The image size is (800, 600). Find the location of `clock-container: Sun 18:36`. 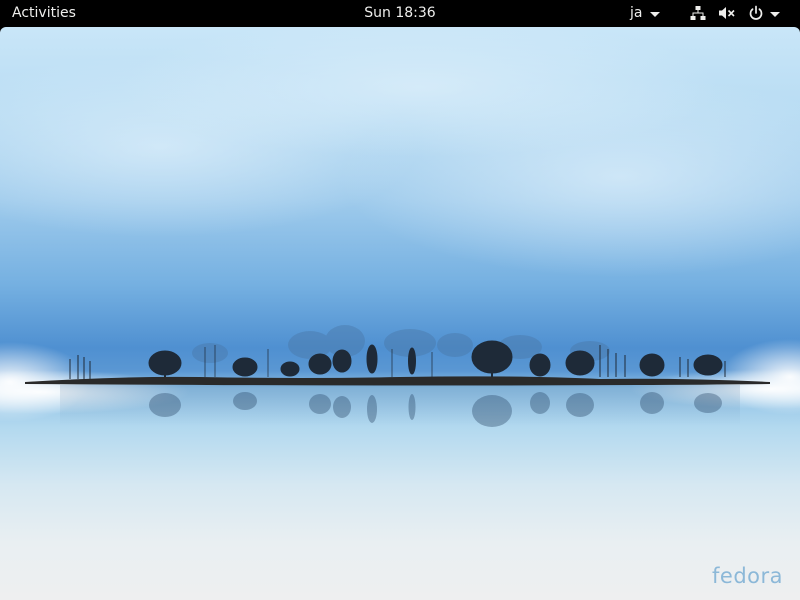

clock-container: Sun 18:36 is located at coordinates (400, 13).